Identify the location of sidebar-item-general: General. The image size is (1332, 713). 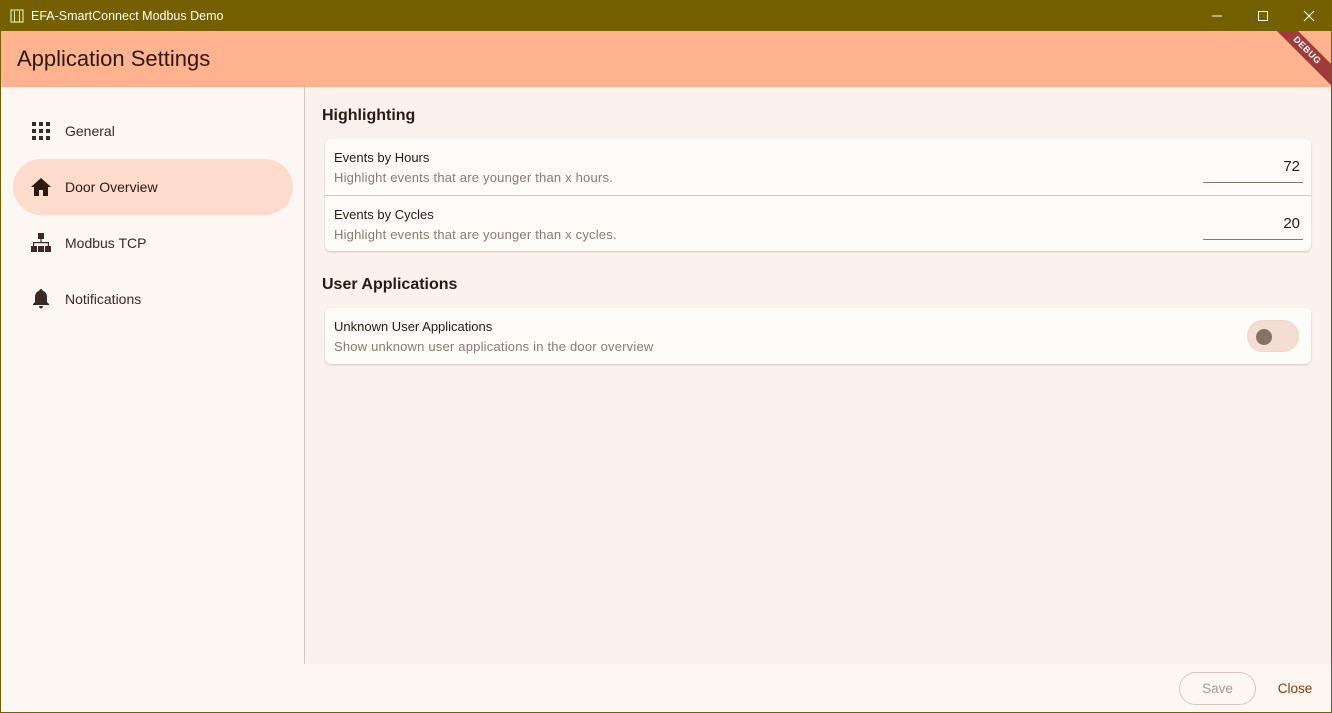
(153, 131).